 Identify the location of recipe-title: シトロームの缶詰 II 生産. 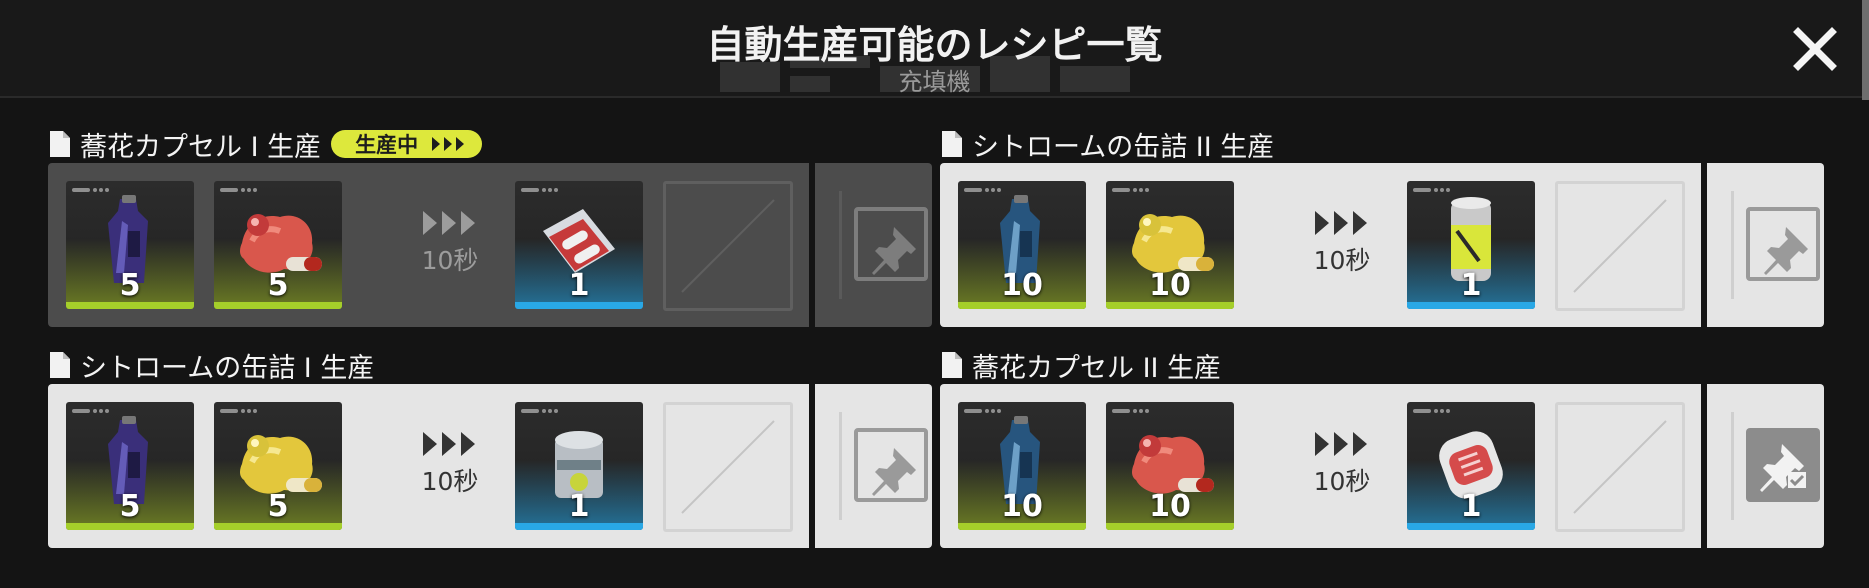
(1123, 147).